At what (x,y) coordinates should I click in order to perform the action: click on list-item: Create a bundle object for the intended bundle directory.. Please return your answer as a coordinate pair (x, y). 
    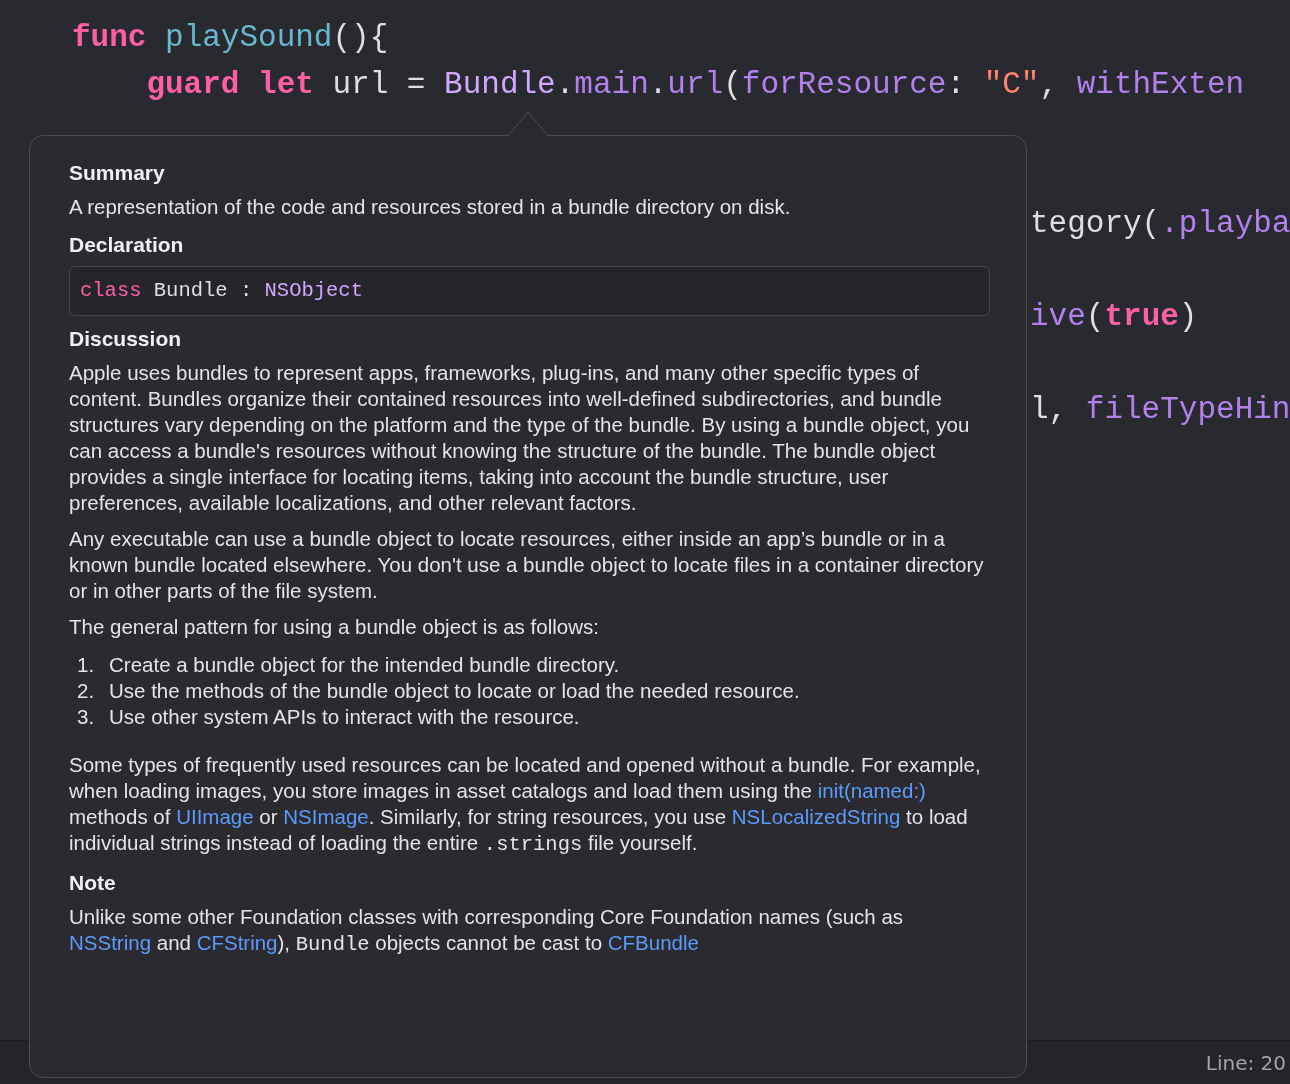
    Looking at the image, I should click on (364, 665).